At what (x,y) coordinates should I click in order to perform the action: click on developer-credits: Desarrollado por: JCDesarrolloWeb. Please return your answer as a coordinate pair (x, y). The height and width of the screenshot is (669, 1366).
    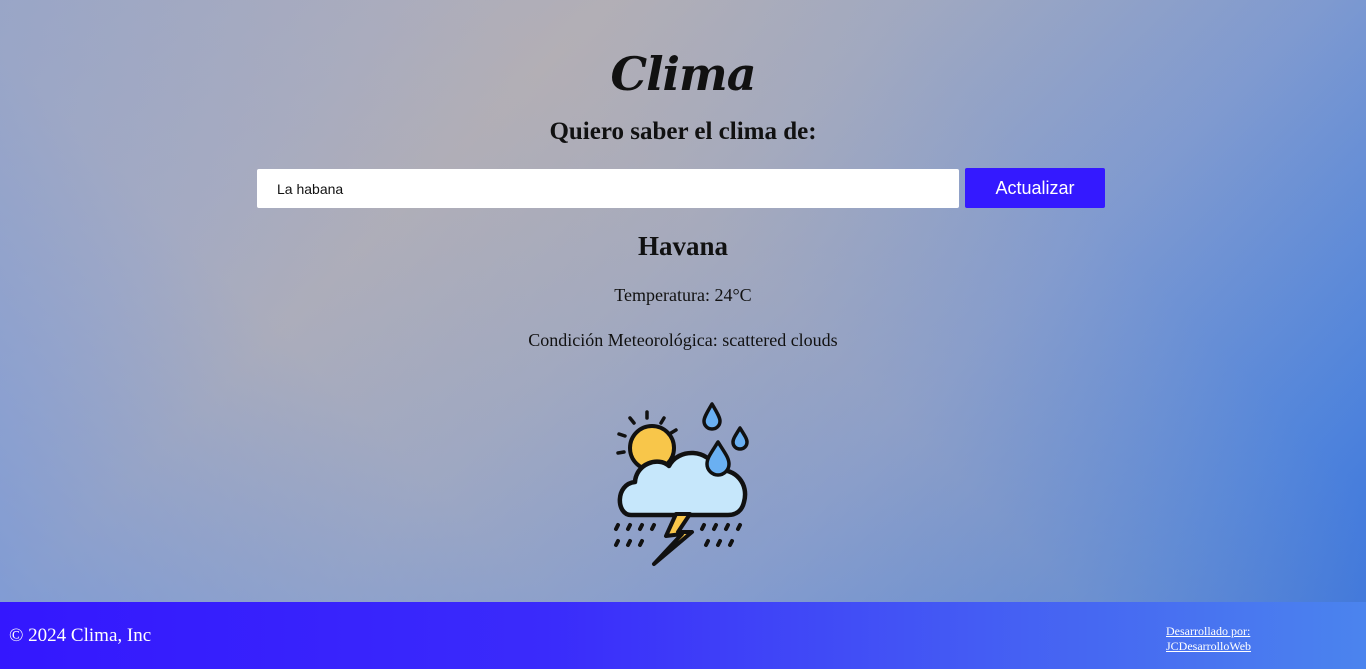
    Looking at the image, I should click on (1208, 639).